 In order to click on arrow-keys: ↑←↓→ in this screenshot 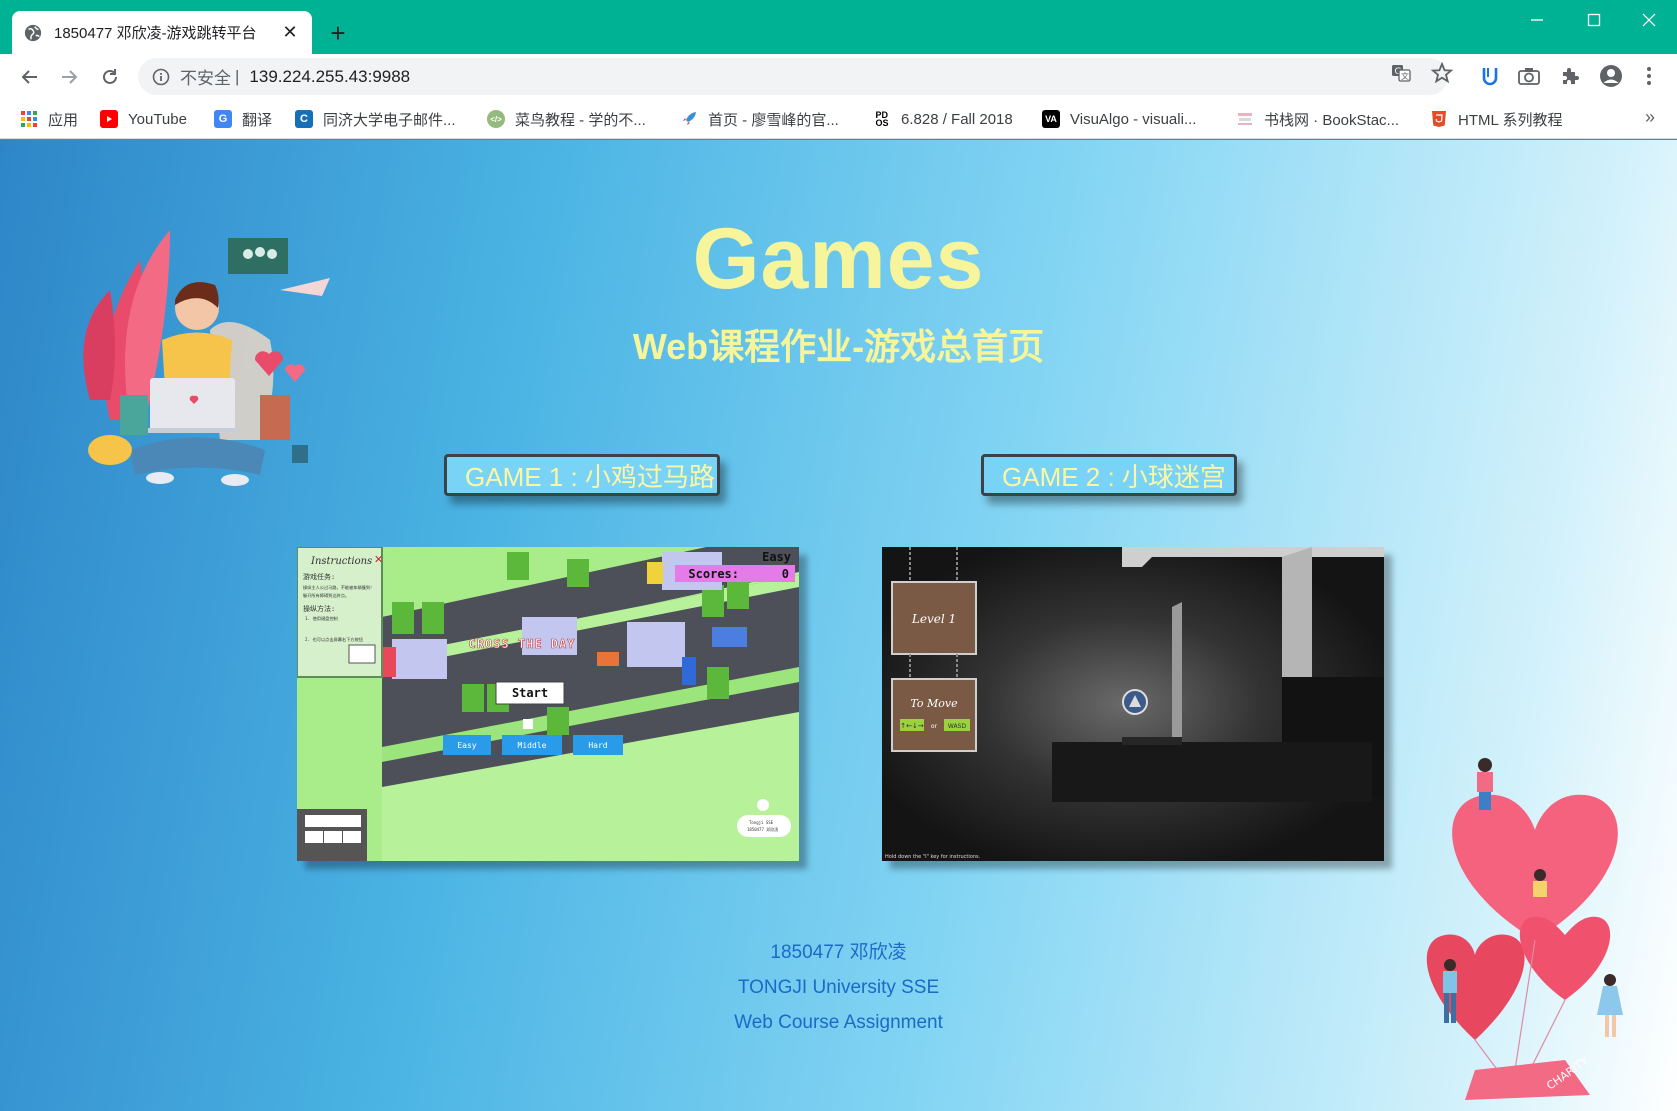, I will do `click(912, 726)`.